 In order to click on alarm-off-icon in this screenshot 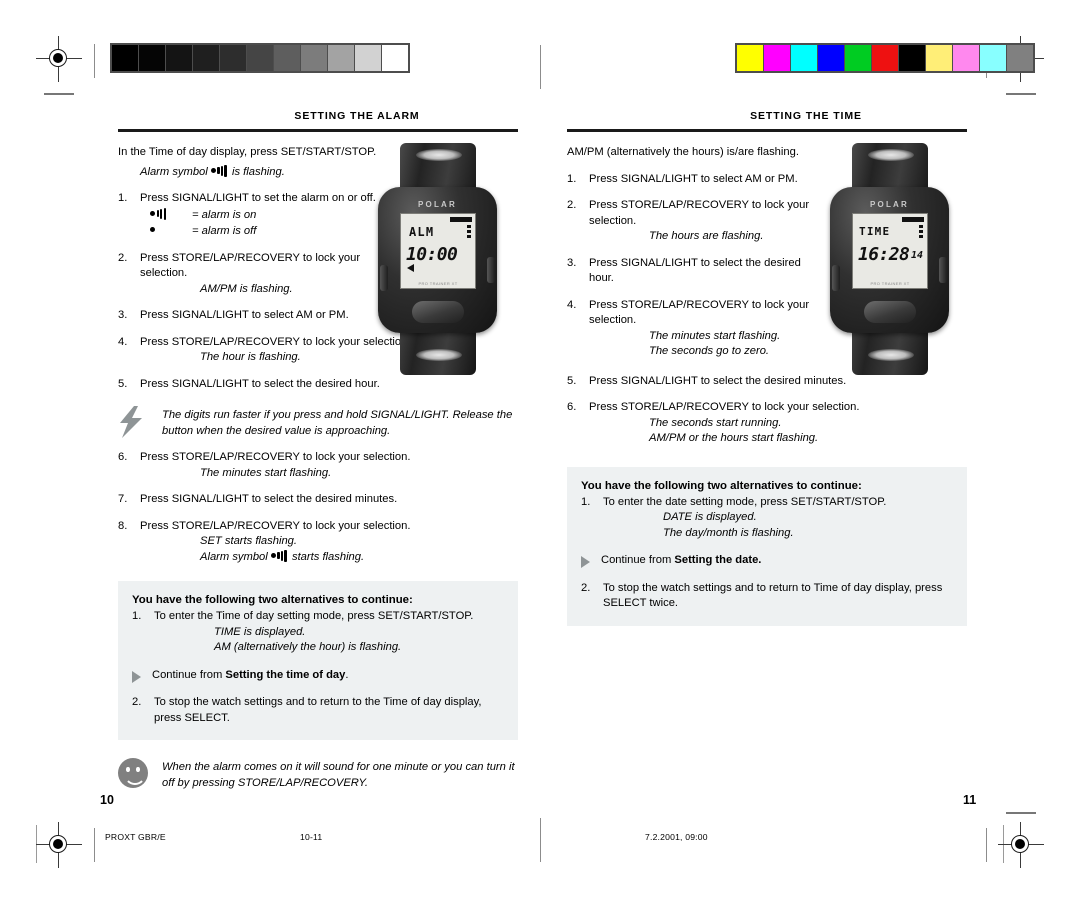, I will do `click(152, 229)`.